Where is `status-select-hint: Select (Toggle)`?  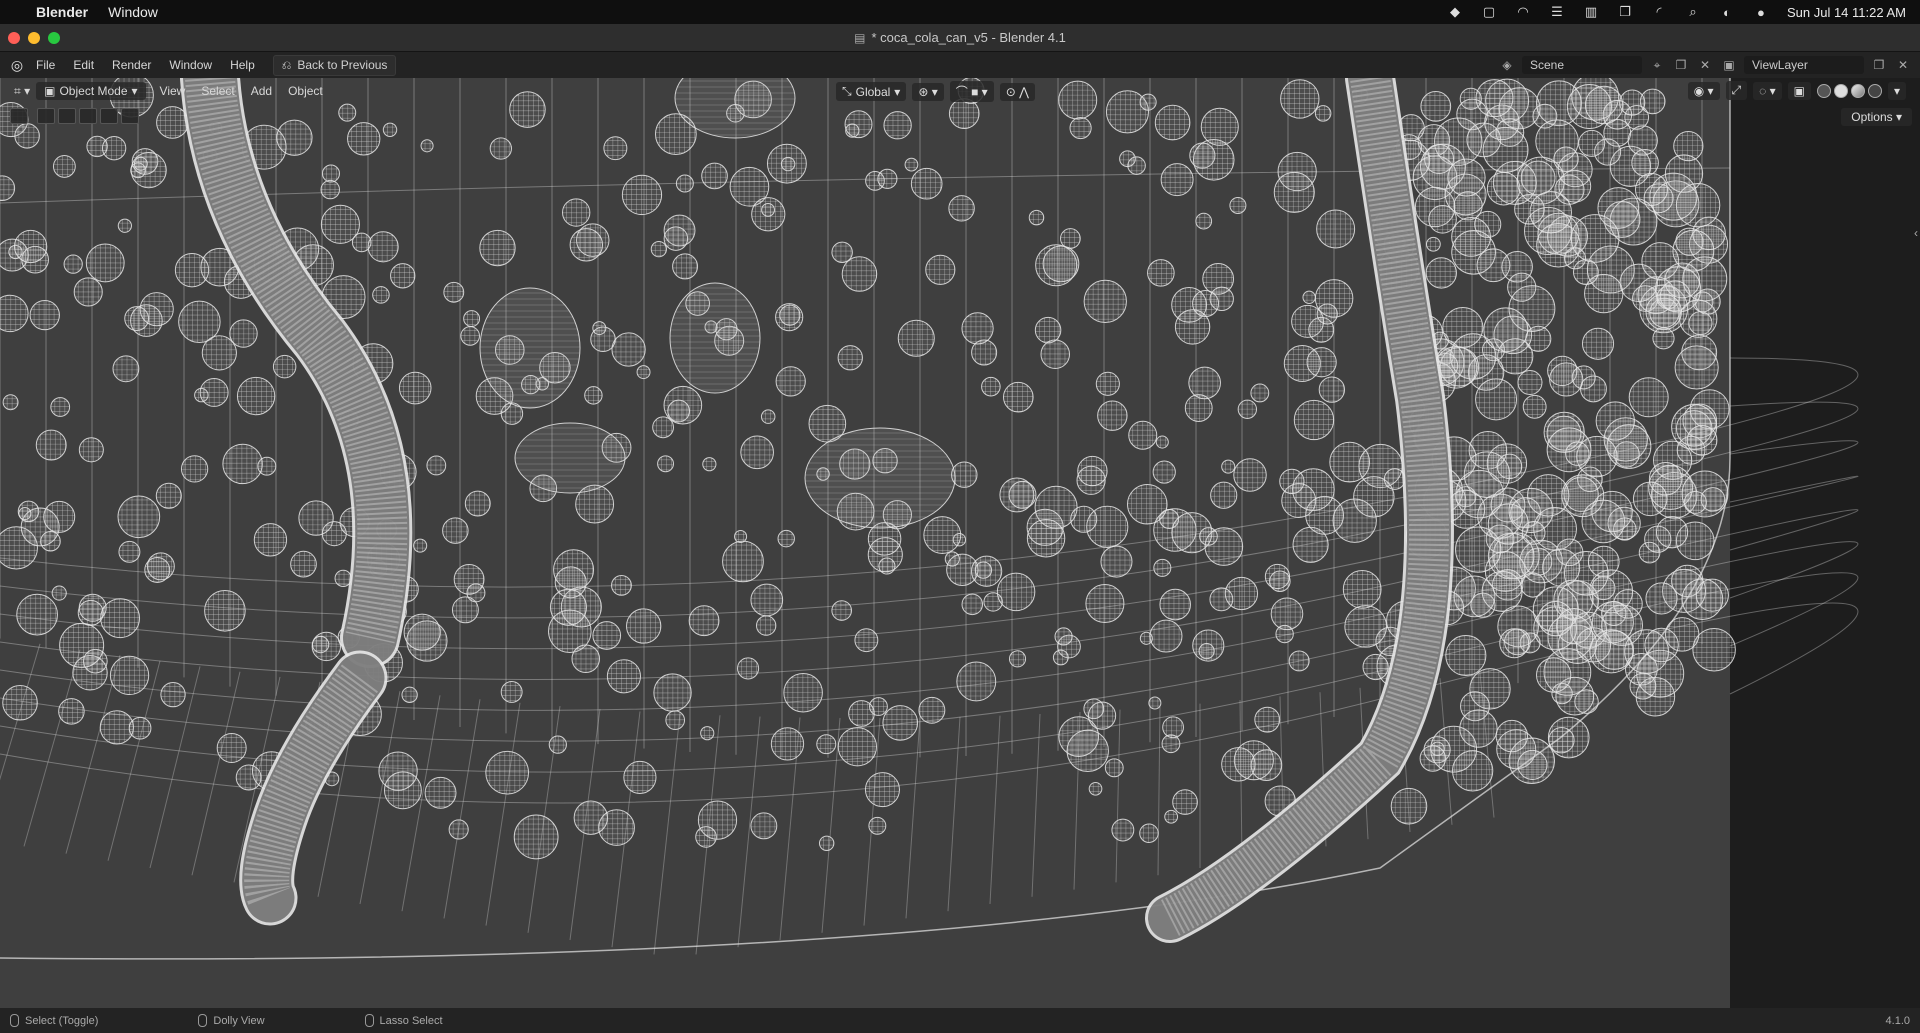
status-select-hint: Select (Toggle) is located at coordinates (54, 1020).